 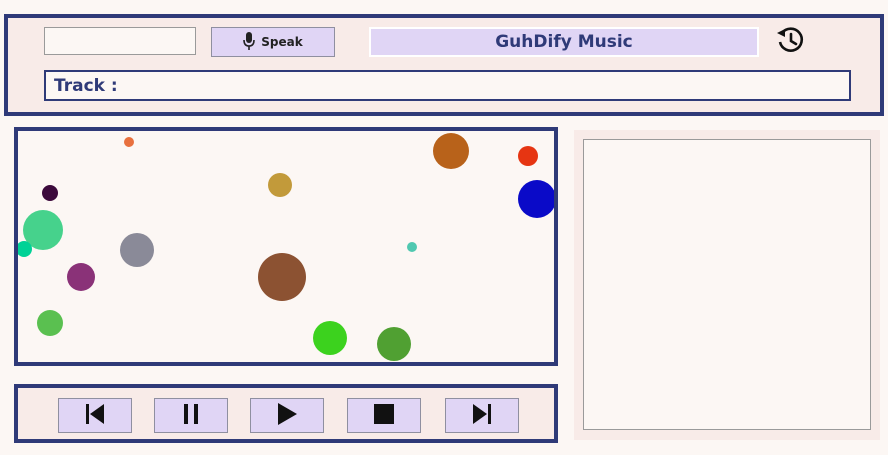 I want to click on previous-button, so click(x=95, y=415).